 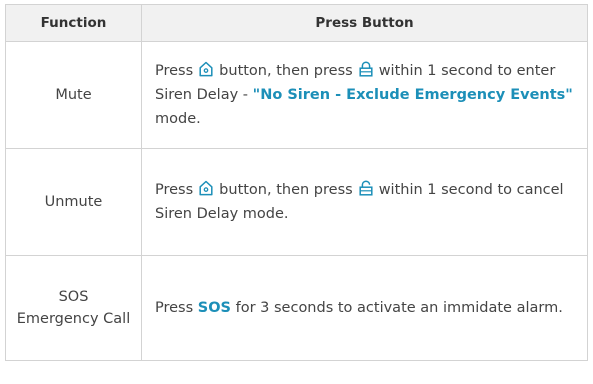 What do you see at coordinates (364, 23) in the screenshot?
I see `press-button-header: Press Button` at bounding box center [364, 23].